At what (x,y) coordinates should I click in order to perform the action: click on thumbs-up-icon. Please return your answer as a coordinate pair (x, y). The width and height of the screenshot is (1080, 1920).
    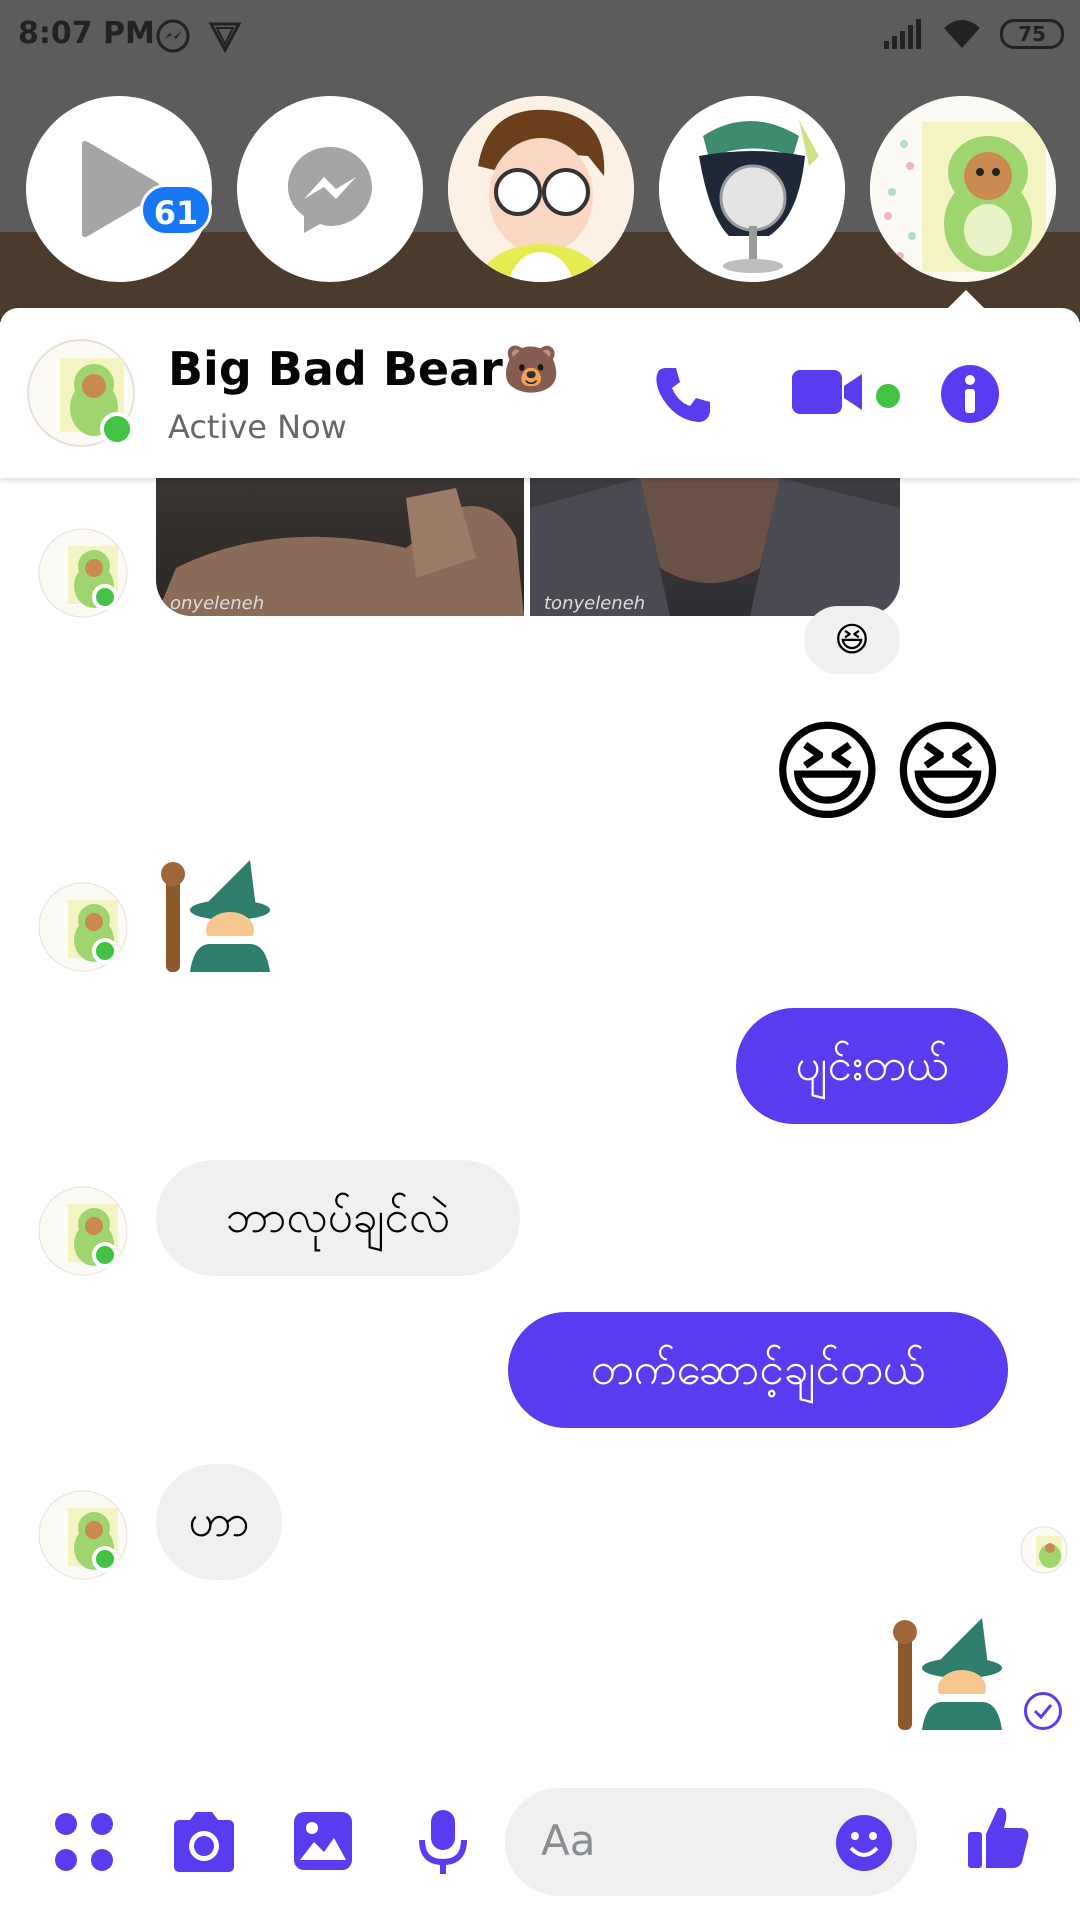
    Looking at the image, I should click on (998, 1837).